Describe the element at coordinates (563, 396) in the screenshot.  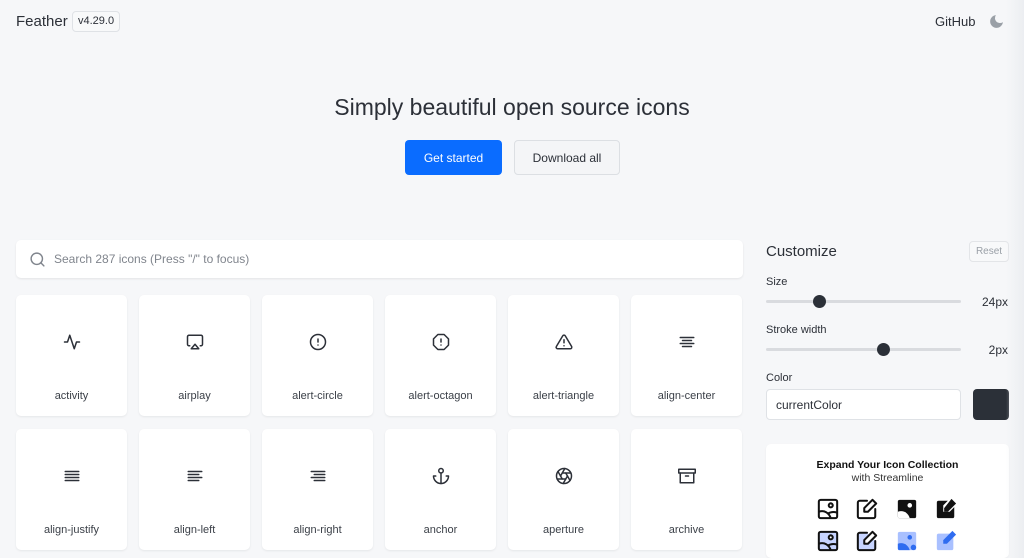
I see `icon-label: alert-triangle` at that location.